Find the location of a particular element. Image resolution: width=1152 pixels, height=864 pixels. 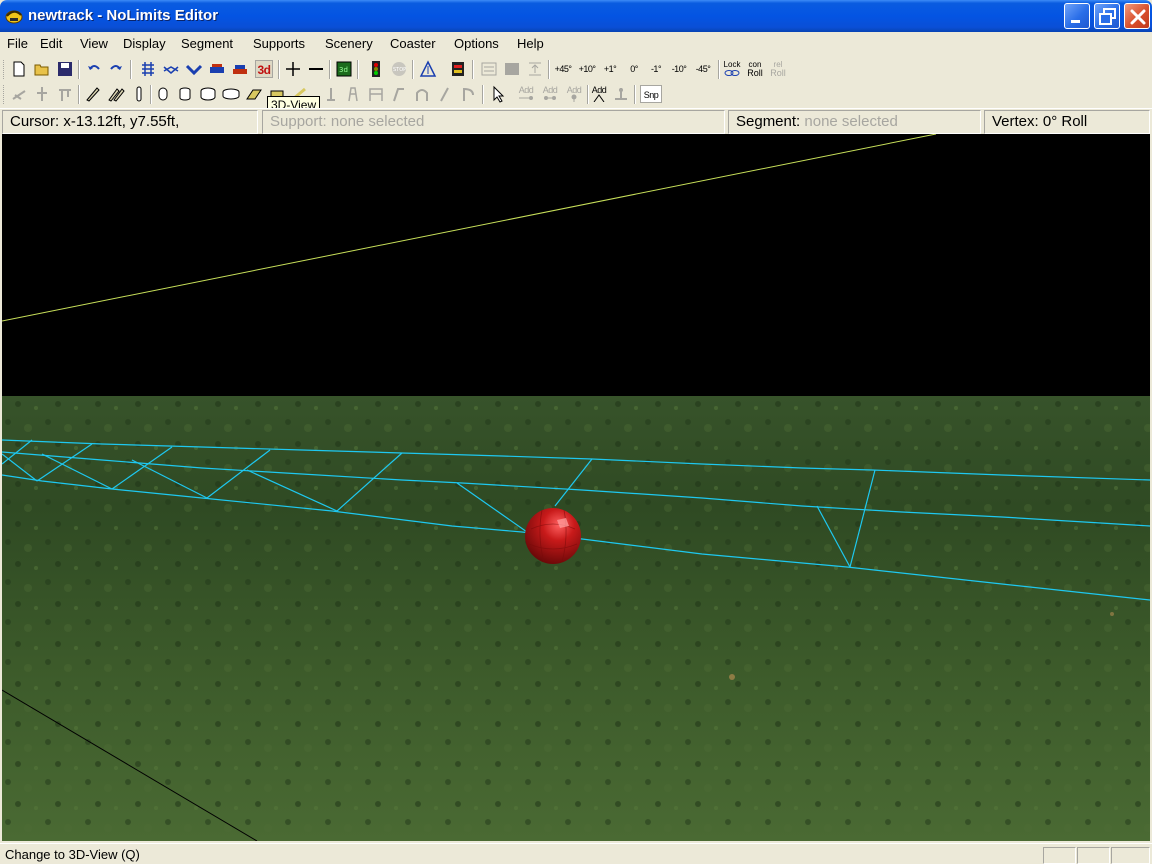

support-hook-icon is located at coordinates (468, 94).